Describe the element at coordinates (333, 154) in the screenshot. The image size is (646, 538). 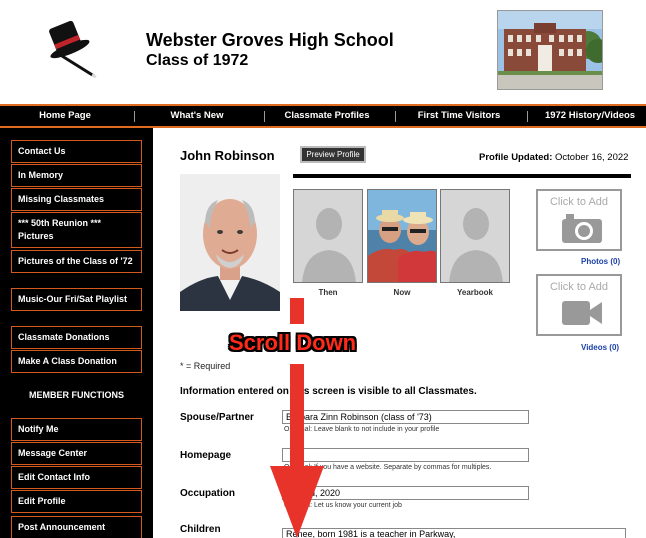
I see `preview-profile-button: Preview Profile` at that location.